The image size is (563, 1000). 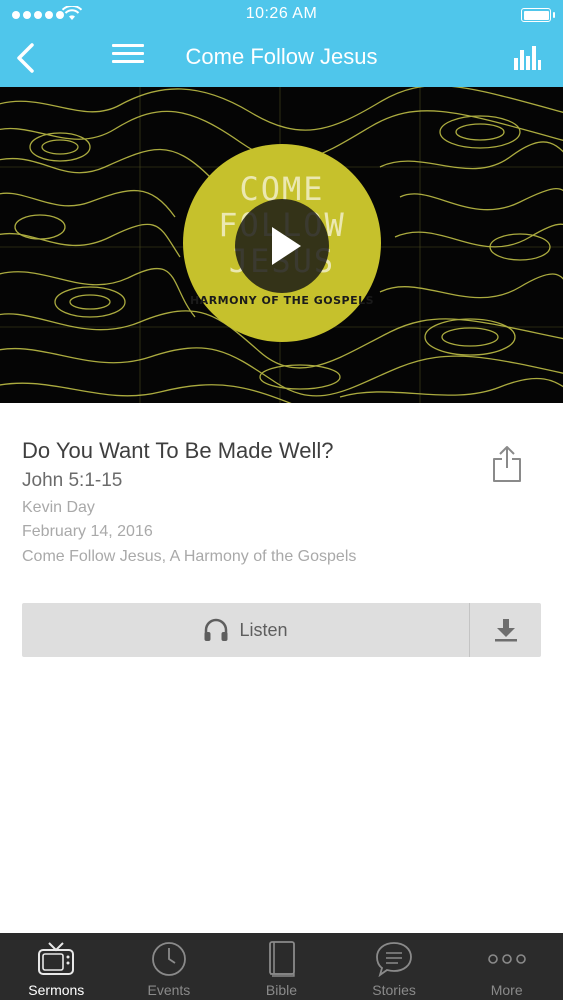 I want to click on tab-more: More, so click(x=506, y=966).